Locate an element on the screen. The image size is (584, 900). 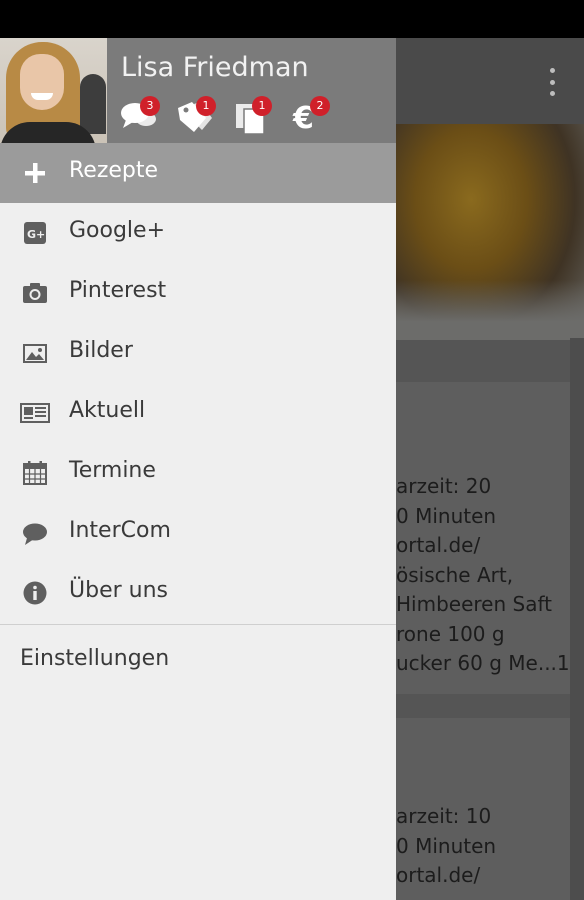
payments-badge: 2 is located at coordinates (320, 106).